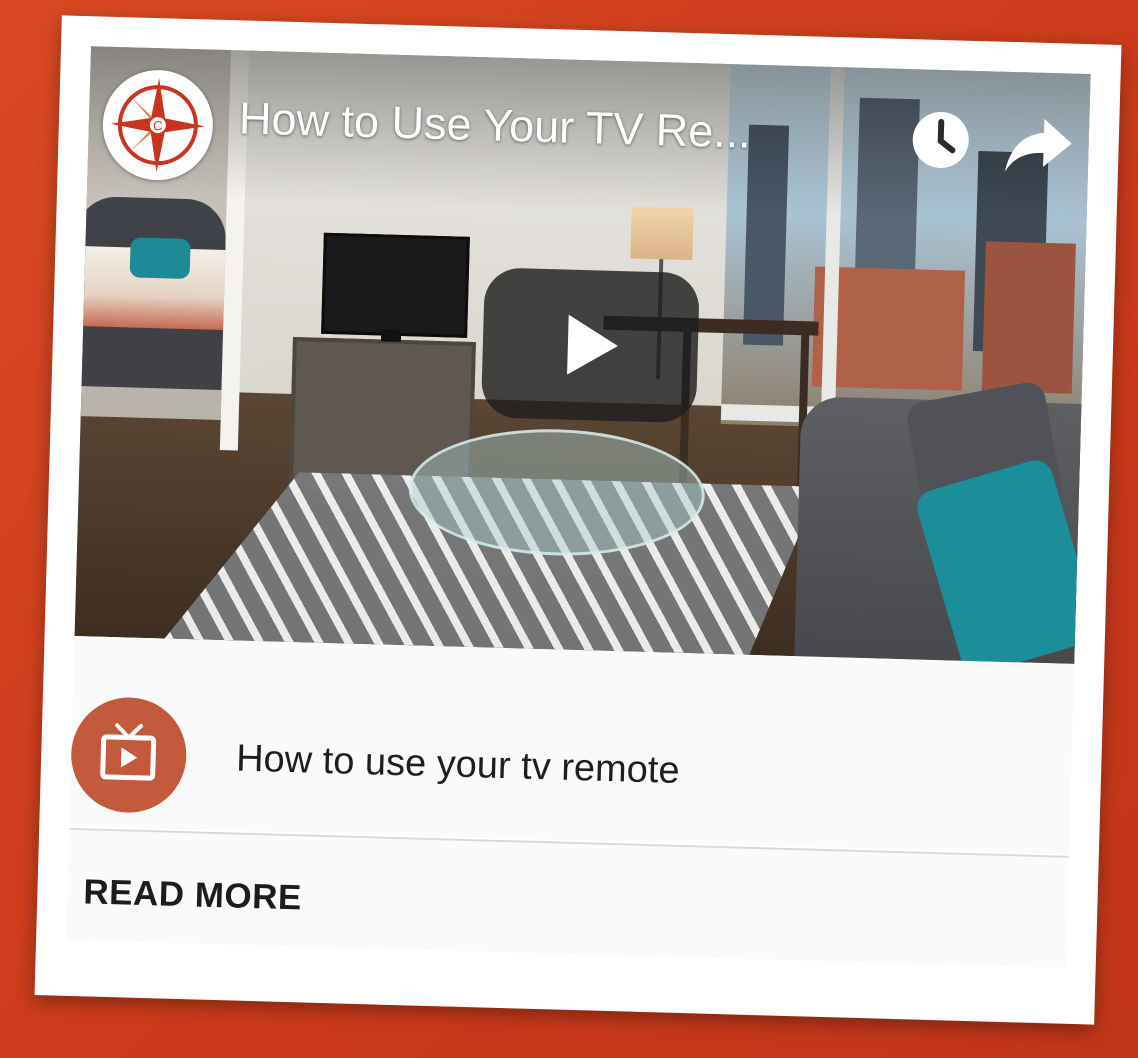  What do you see at coordinates (192, 895) in the screenshot?
I see `read-more-button: READ MORE` at bounding box center [192, 895].